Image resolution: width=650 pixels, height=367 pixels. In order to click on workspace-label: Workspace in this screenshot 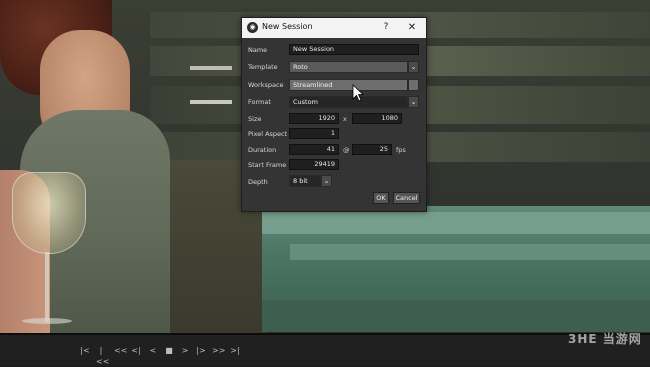, I will do `click(266, 85)`.